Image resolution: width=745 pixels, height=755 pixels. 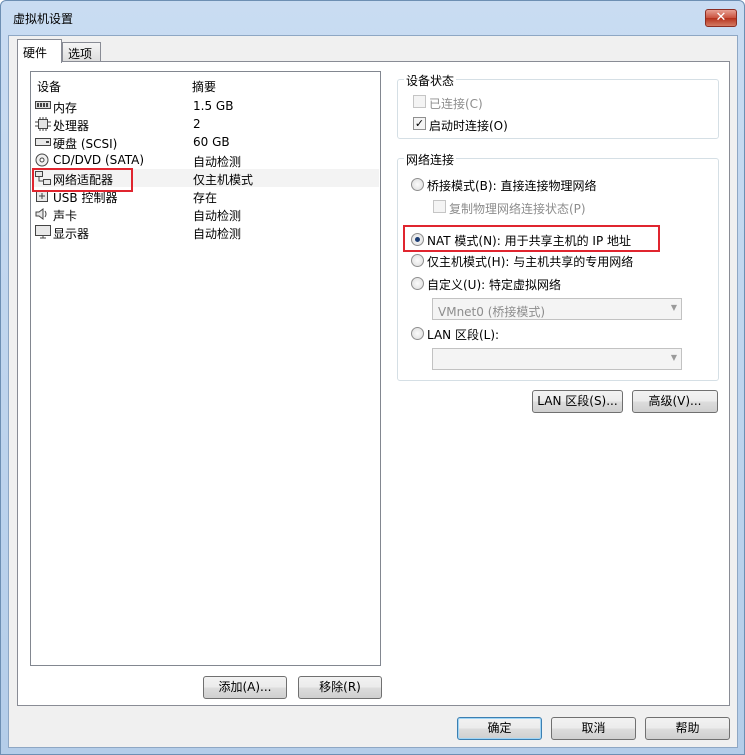 What do you see at coordinates (687, 728) in the screenshot?
I see `help-button: 帮助` at bounding box center [687, 728].